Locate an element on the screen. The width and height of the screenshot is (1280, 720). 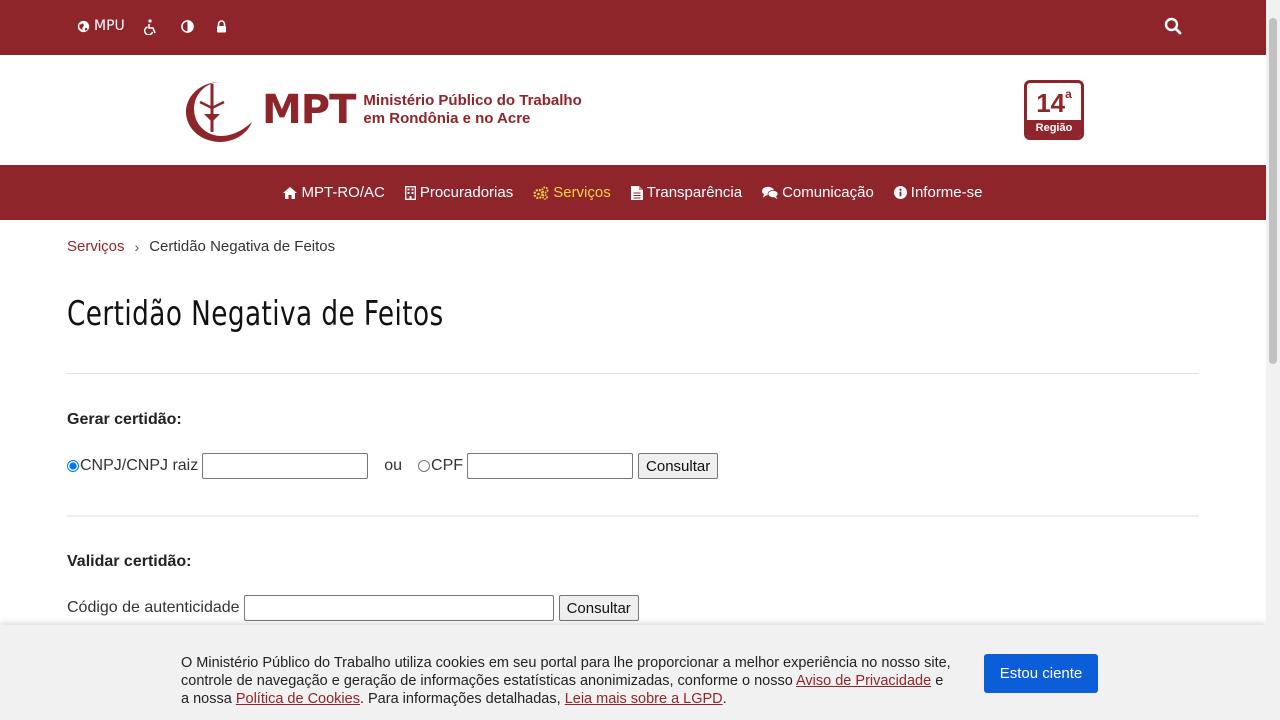
nav-label: Informe-se is located at coordinates (946, 192).